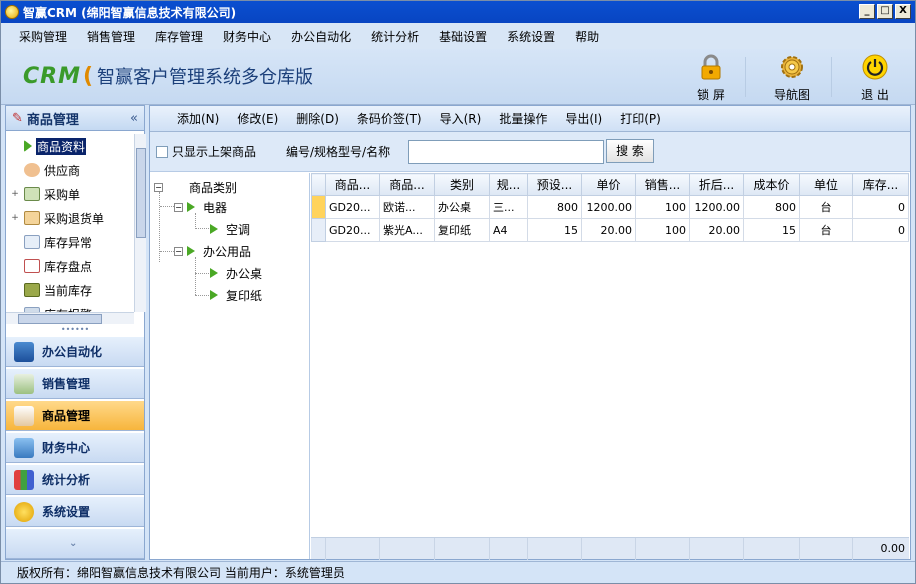 This screenshot has height=584, width=916. Describe the element at coordinates (462, 207) in the screenshot. I see `table-cell: 办公桌` at that location.